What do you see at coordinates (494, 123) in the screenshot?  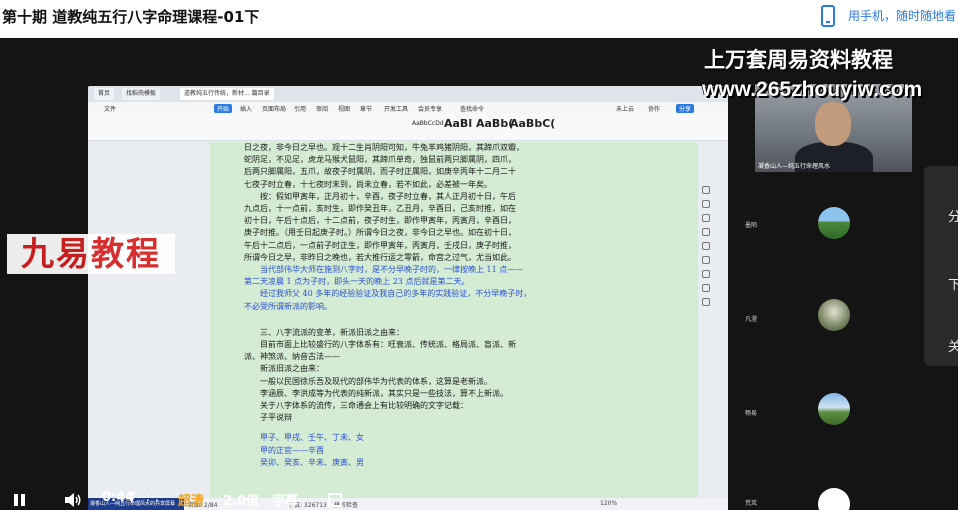 I see `style-h2-sample: AaBb(` at bounding box center [494, 123].